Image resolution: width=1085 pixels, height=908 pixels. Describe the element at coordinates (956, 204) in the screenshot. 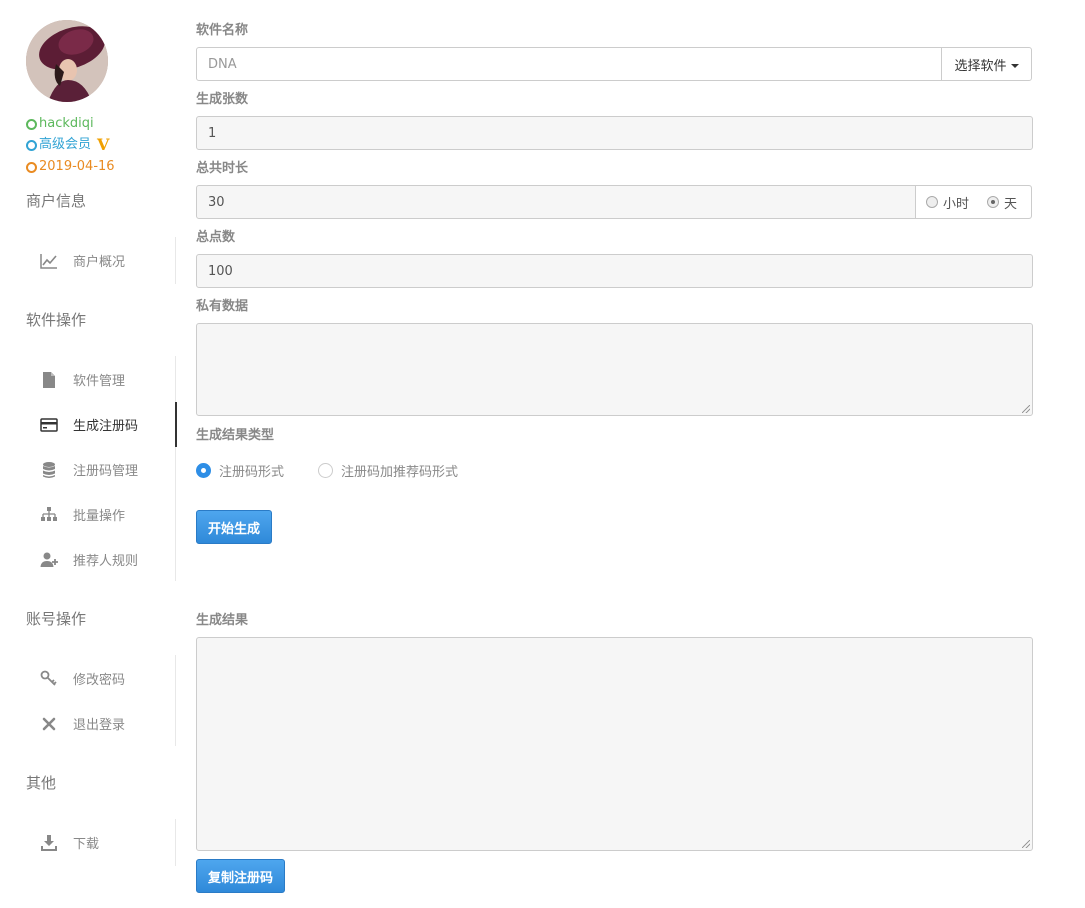

I see `unit-hour-text: 小时` at that location.